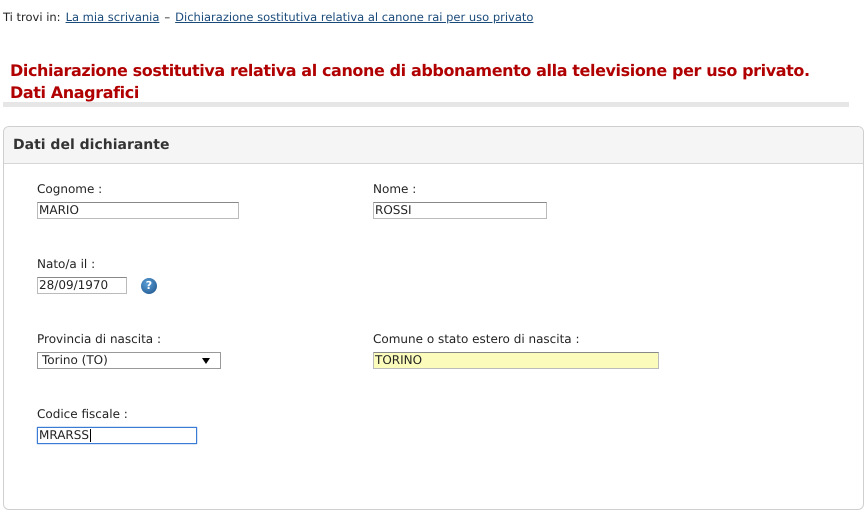 The width and height of the screenshot is (868, 515). What do you see at coordinates (394, 189) in the screenshot?
I see `field-label: Nome :` at bounding box center [394, 189].